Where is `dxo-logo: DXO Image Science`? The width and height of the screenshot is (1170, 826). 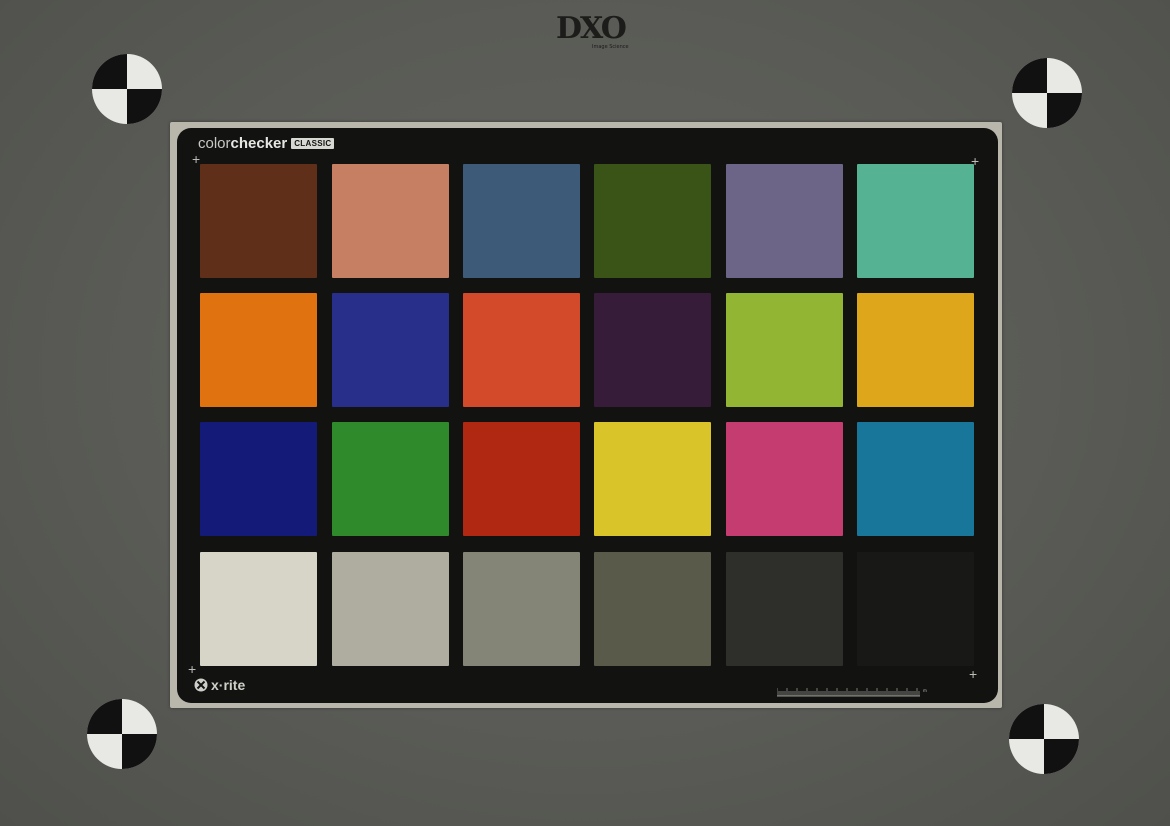 dxo-logo: DXO Image Science is located at coordinates (592, 32).